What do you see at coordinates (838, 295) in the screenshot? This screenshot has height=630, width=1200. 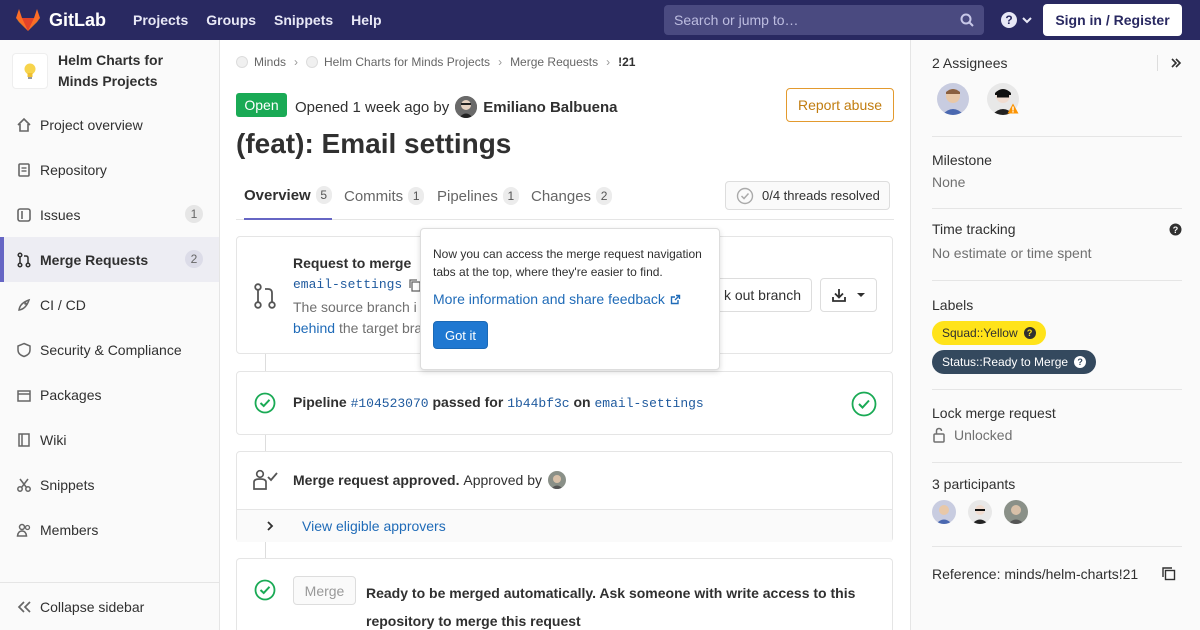 I see `download-icon` at bounding box center [838, 295].